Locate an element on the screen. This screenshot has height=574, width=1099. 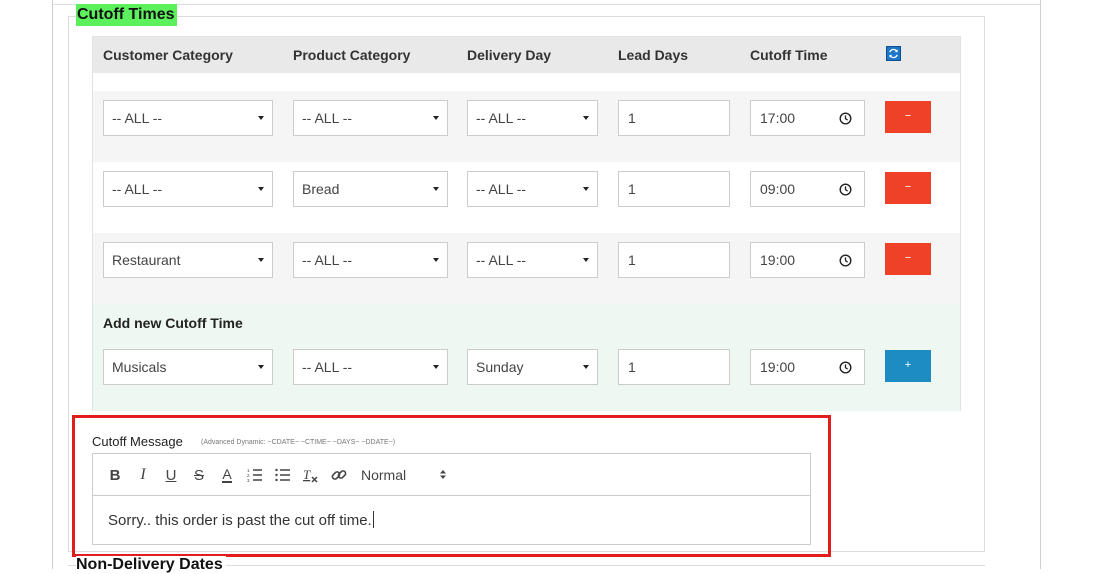
up-down-arrow-icon is located at coordinates (443, 474).